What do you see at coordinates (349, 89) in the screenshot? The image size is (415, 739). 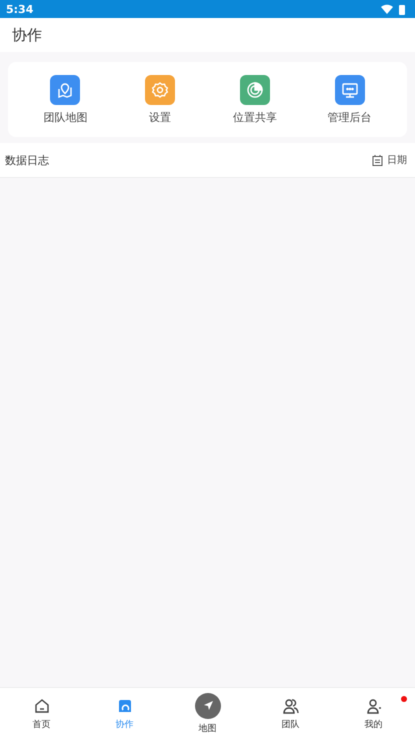 I see `monitor-icon` at bounding box center [349, 89].